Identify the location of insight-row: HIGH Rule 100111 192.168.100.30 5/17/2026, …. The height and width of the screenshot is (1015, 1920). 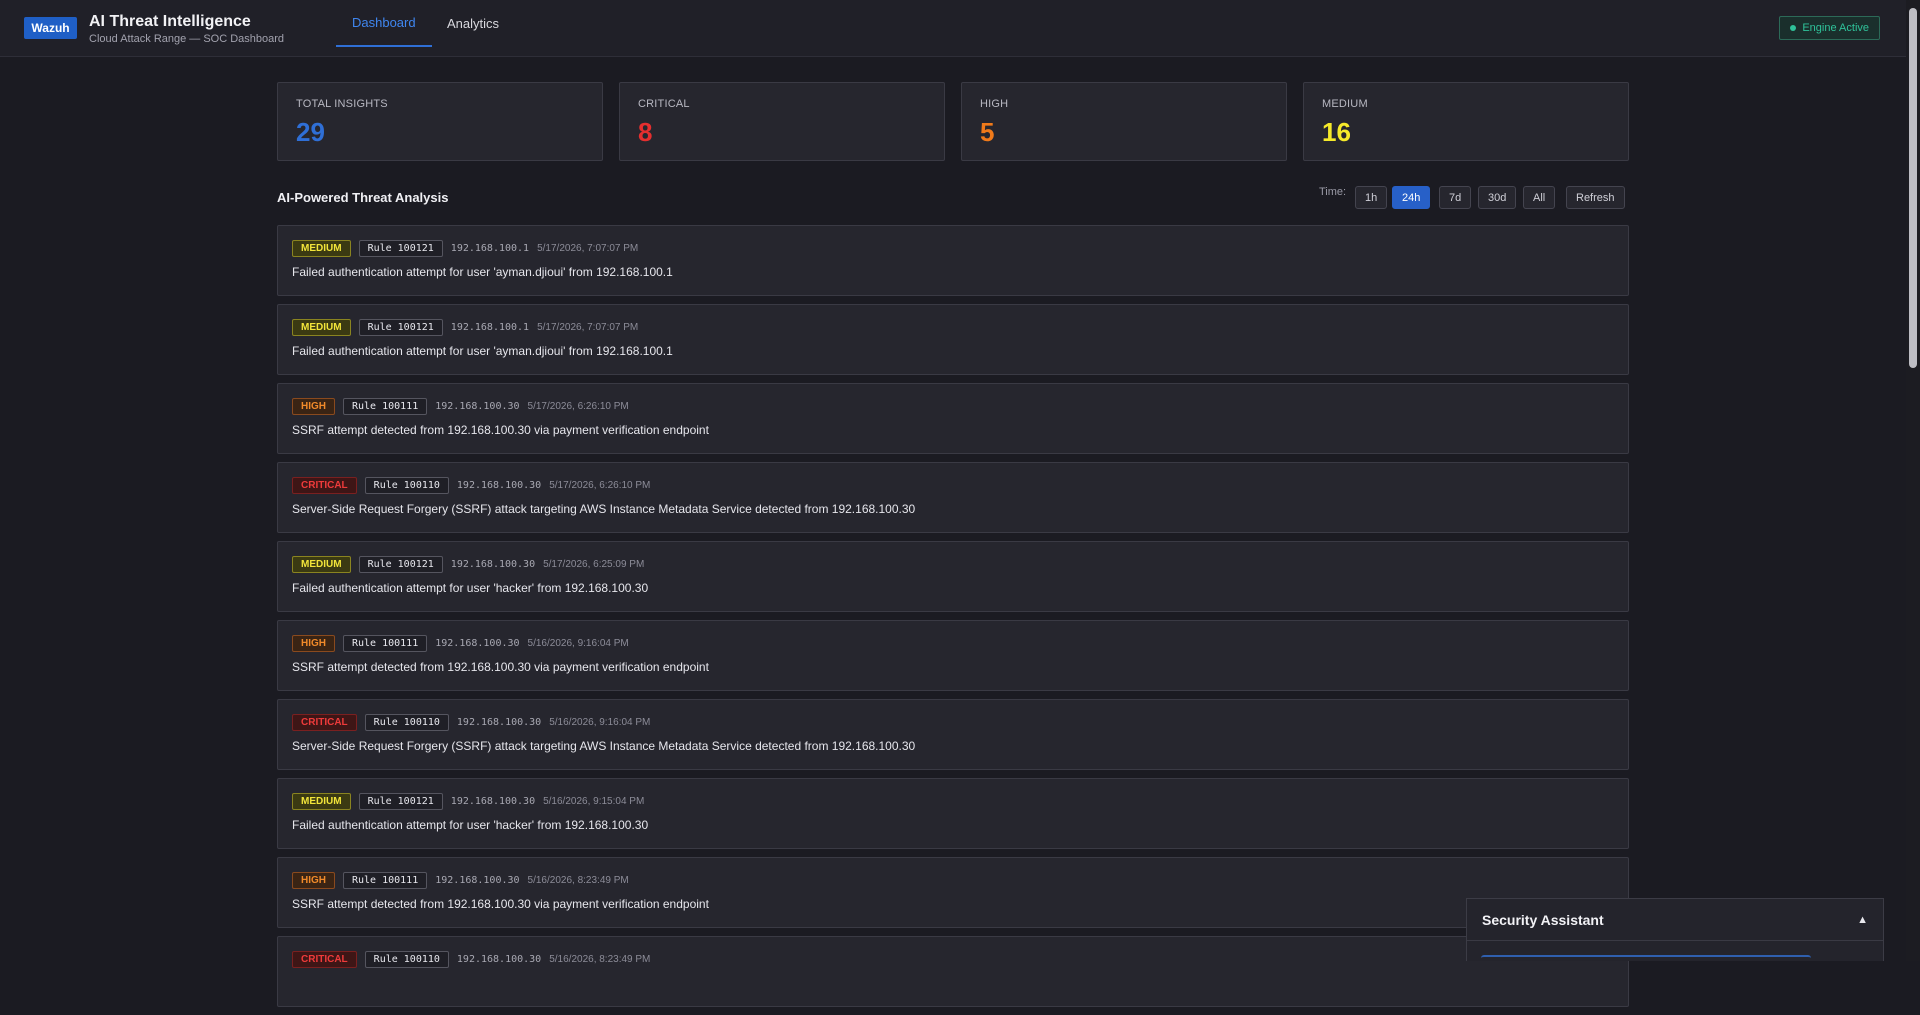
(953, 418).